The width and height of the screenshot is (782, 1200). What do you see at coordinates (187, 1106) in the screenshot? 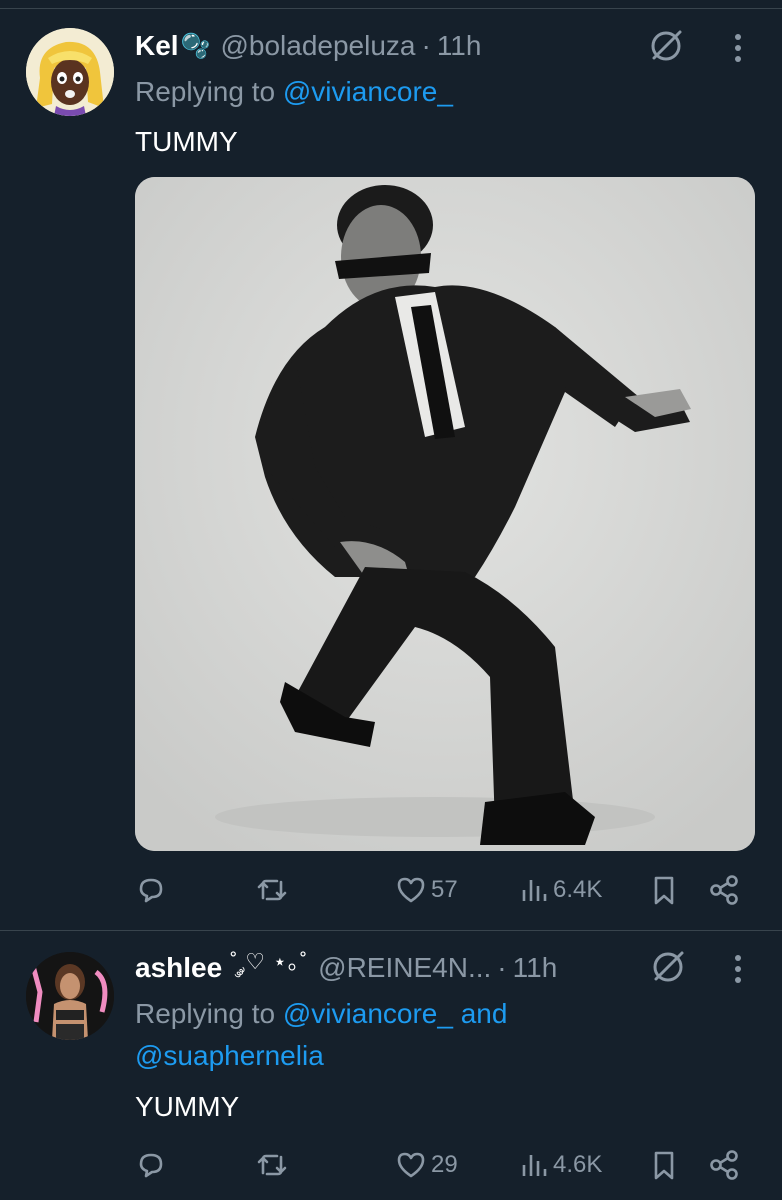
I see `tweet-text: YUMMY` at bounding box center [187, 1106].